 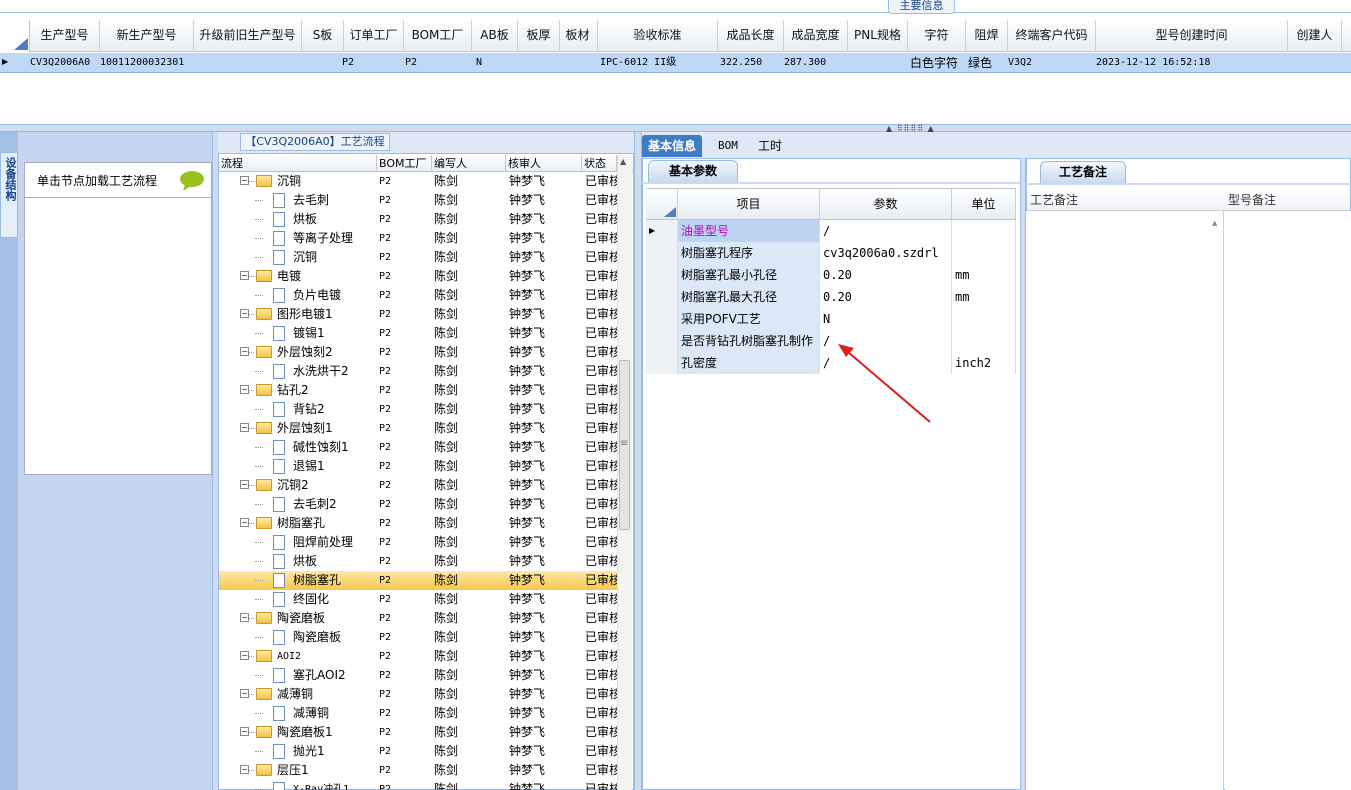 What do you see at coordinates (418, 694) in the screenshot?
I see `tree-row: − 减薄铜 P2 陈剑 钟梦飞 已审核` at bounding box center [418, 694].